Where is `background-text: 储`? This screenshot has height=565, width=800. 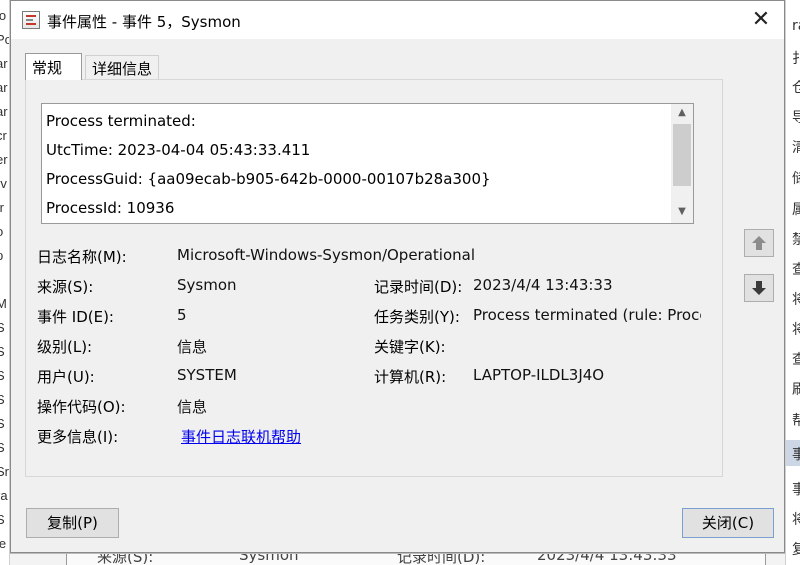 background-text: 储 is located at coordinates (796, 178).